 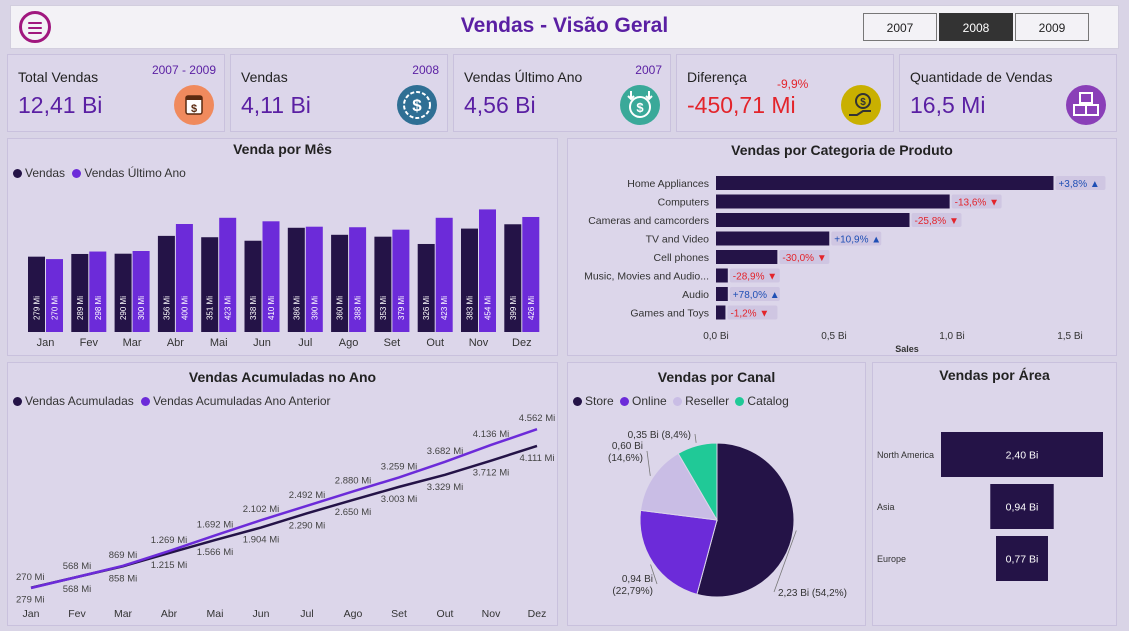 What do you see at coordinates (952, 336) in the screenshot?
I see `x-tick-label: 1,0 Bi` at bounding box center [952, 336].